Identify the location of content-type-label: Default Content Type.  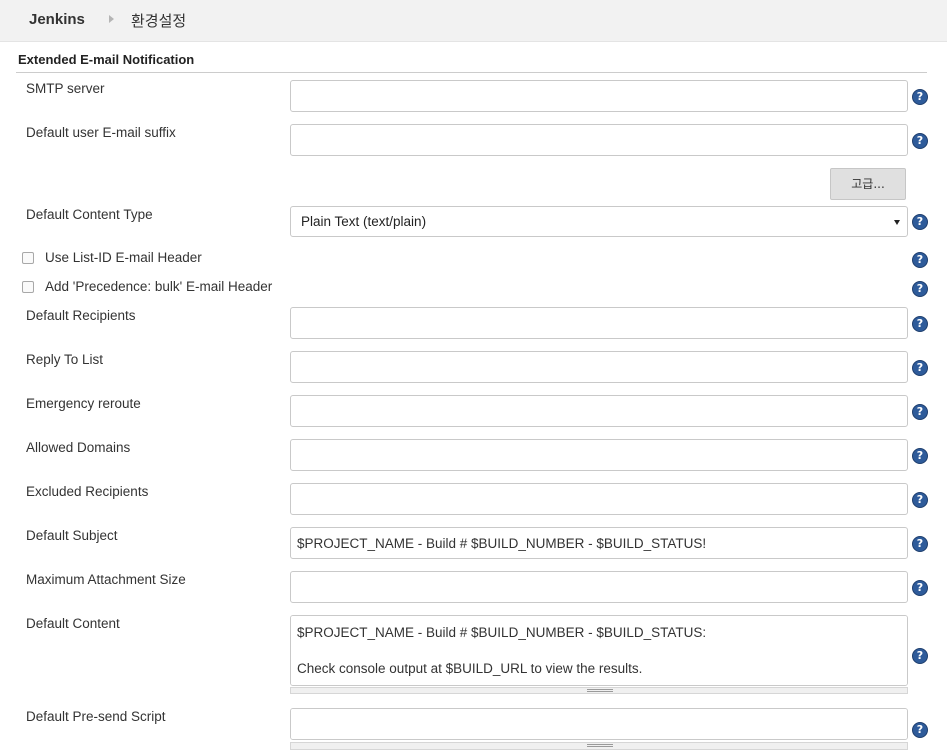
(89, 214).